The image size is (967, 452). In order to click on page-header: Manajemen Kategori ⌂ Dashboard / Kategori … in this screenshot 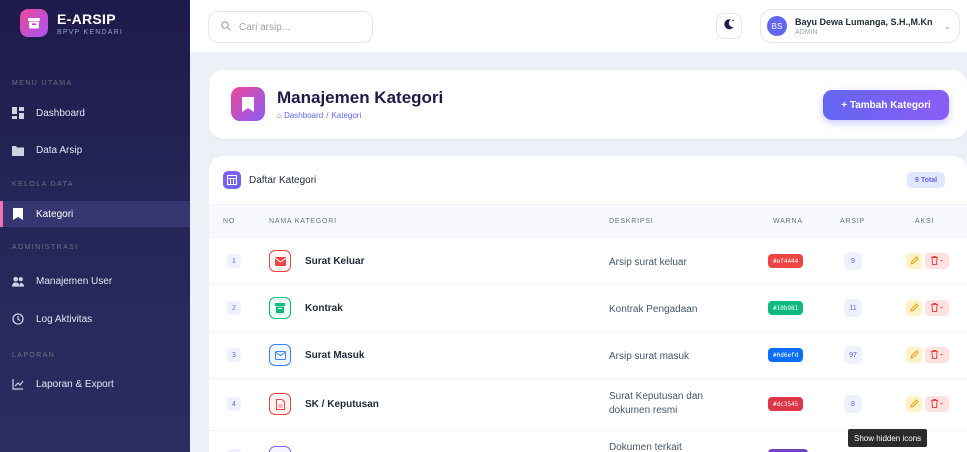, I will do `click(588, 104)`.